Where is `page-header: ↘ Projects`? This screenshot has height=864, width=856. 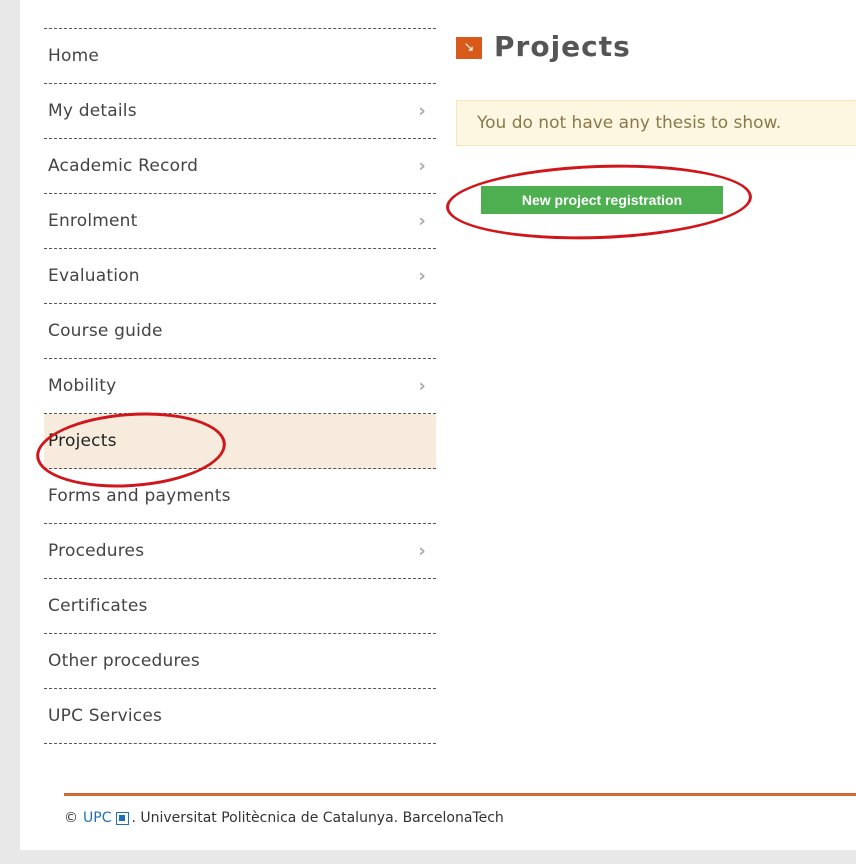
page-header: ↘ Projects is located at coordinates (543, 46).